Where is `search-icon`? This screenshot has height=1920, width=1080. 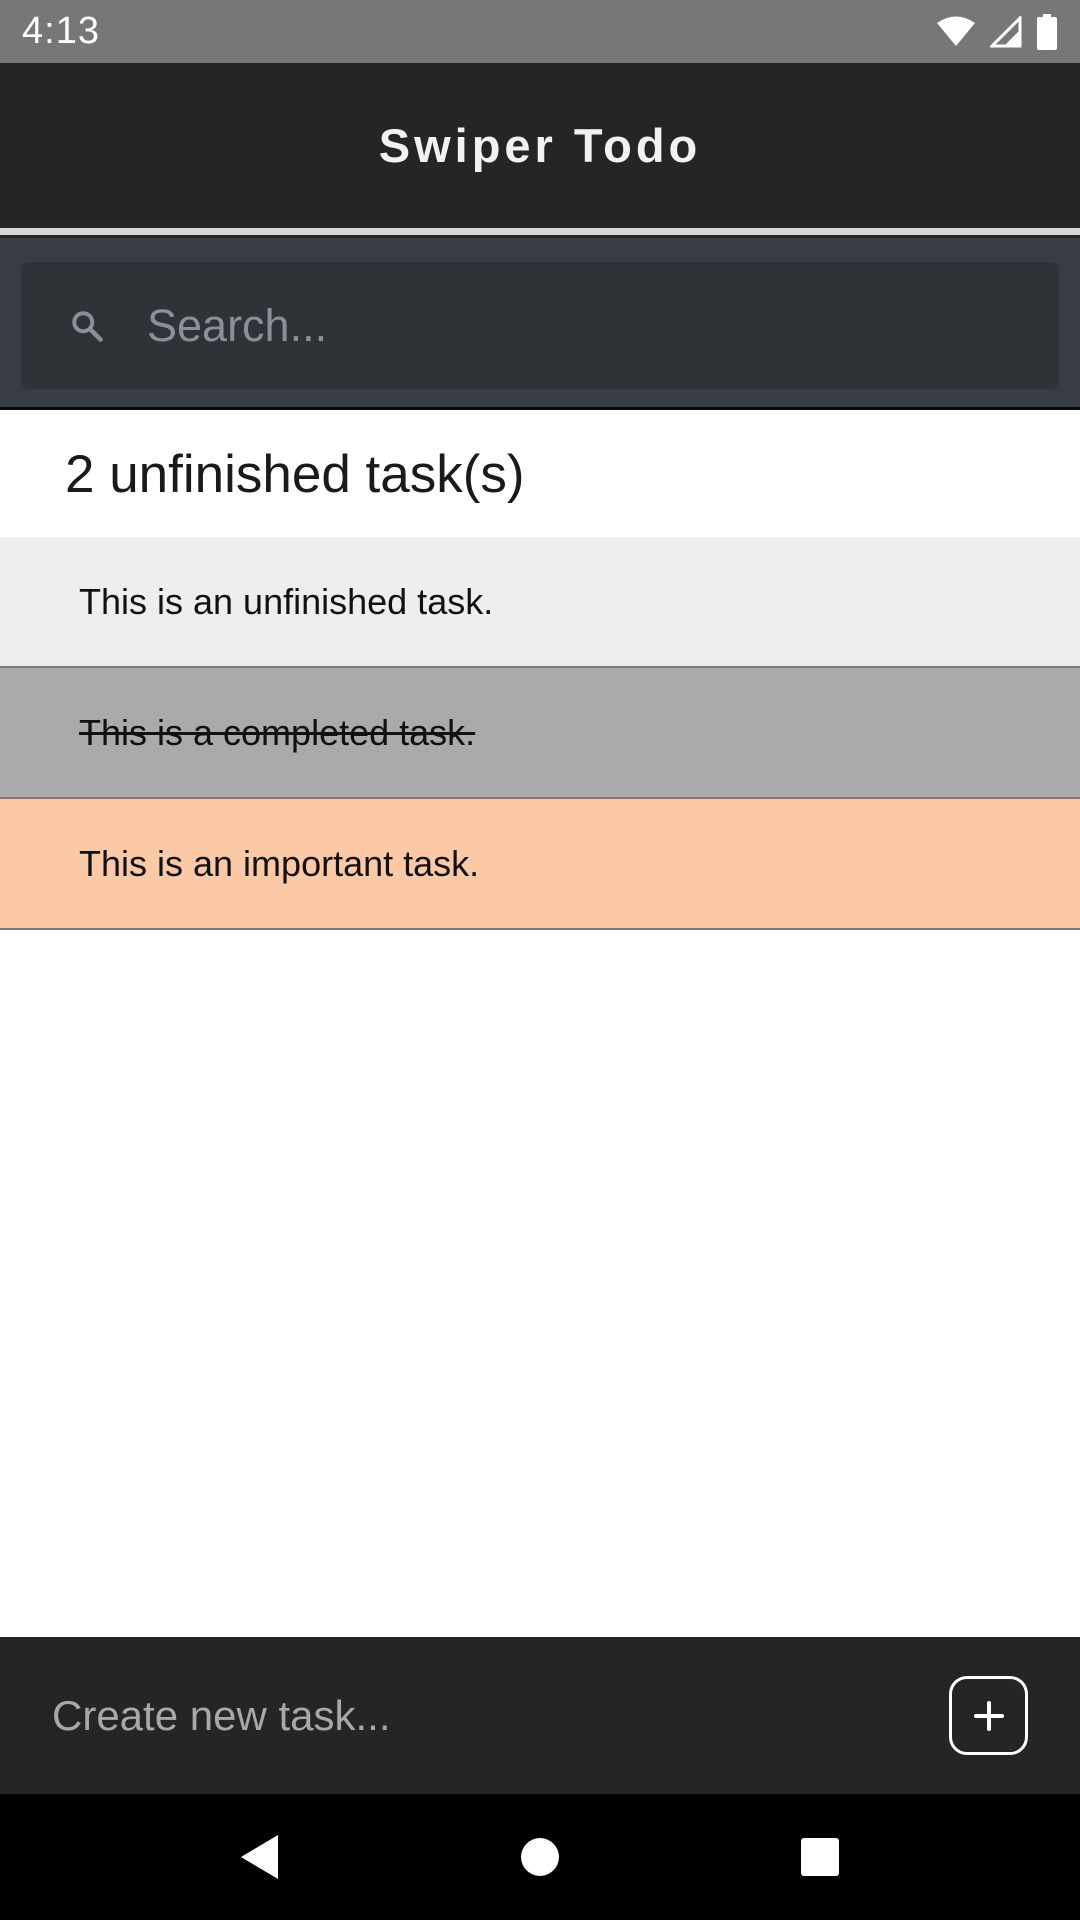 search-icon is located at coordinates (87, 326).